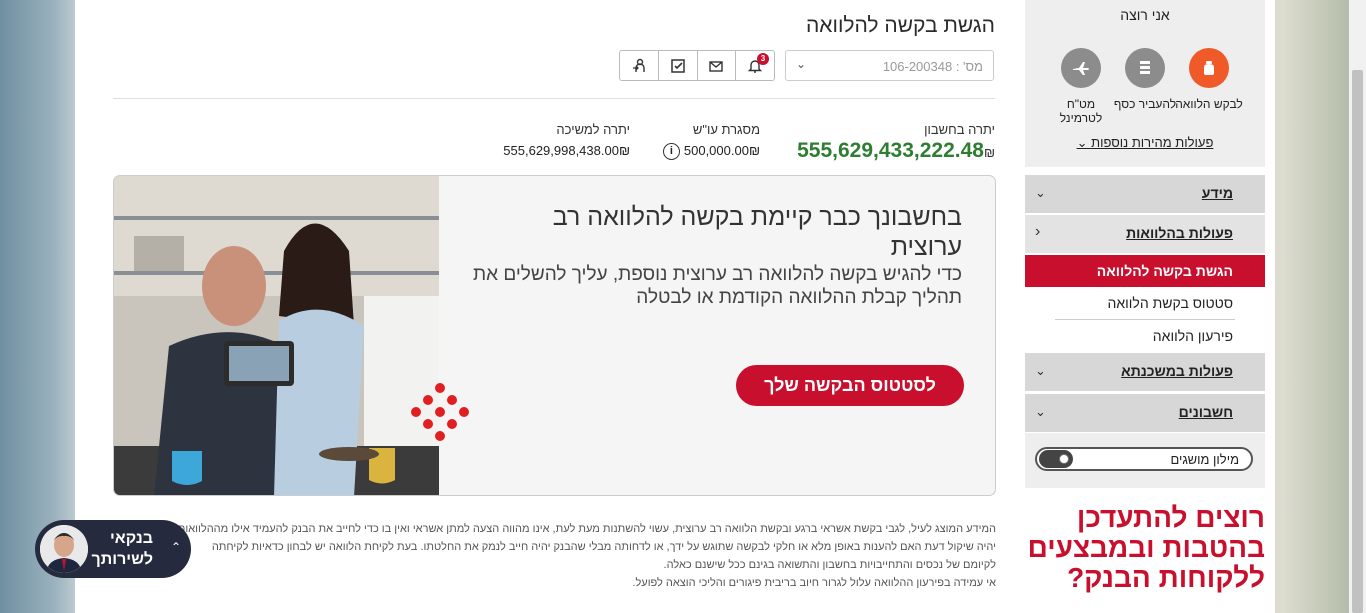 The height and width of the screenshot is (613, 1366). I want to click on glossary-toggle: מילון מושגים, so click(1144, 459).